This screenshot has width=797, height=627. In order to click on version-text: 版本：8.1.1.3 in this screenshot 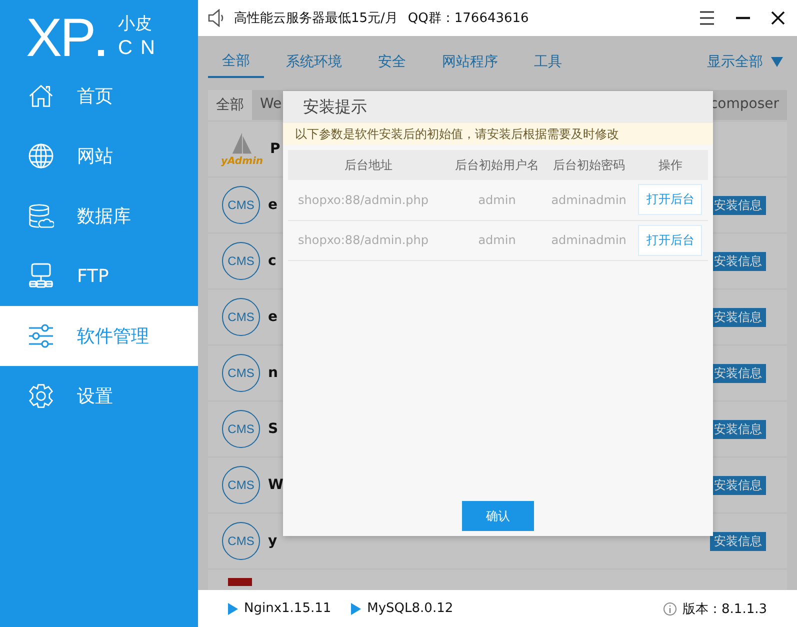, I will do `click(724, 609)`.